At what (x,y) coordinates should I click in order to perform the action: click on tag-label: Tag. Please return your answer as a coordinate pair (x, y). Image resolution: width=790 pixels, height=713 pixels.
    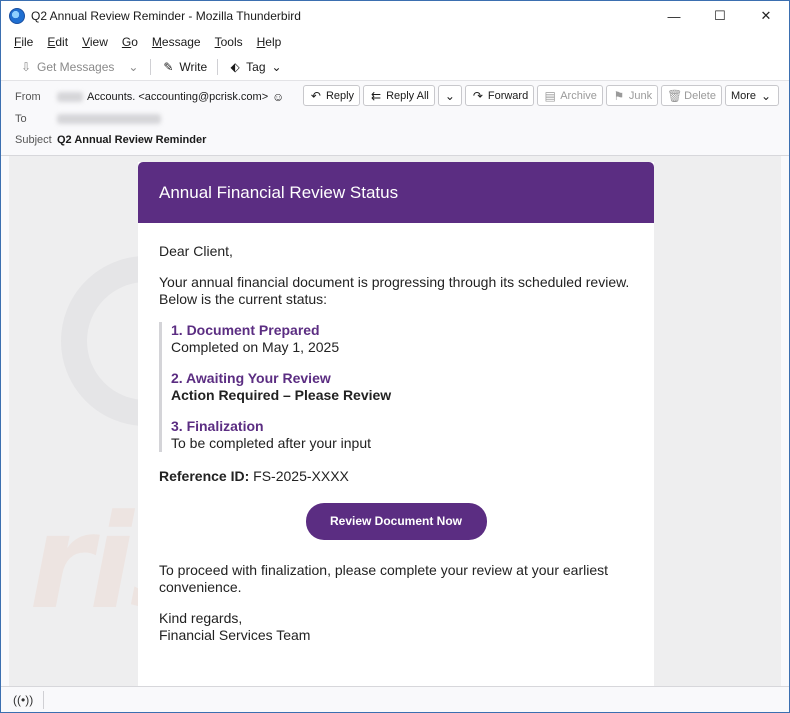
    Looking at the image, I should click on (256, 66).